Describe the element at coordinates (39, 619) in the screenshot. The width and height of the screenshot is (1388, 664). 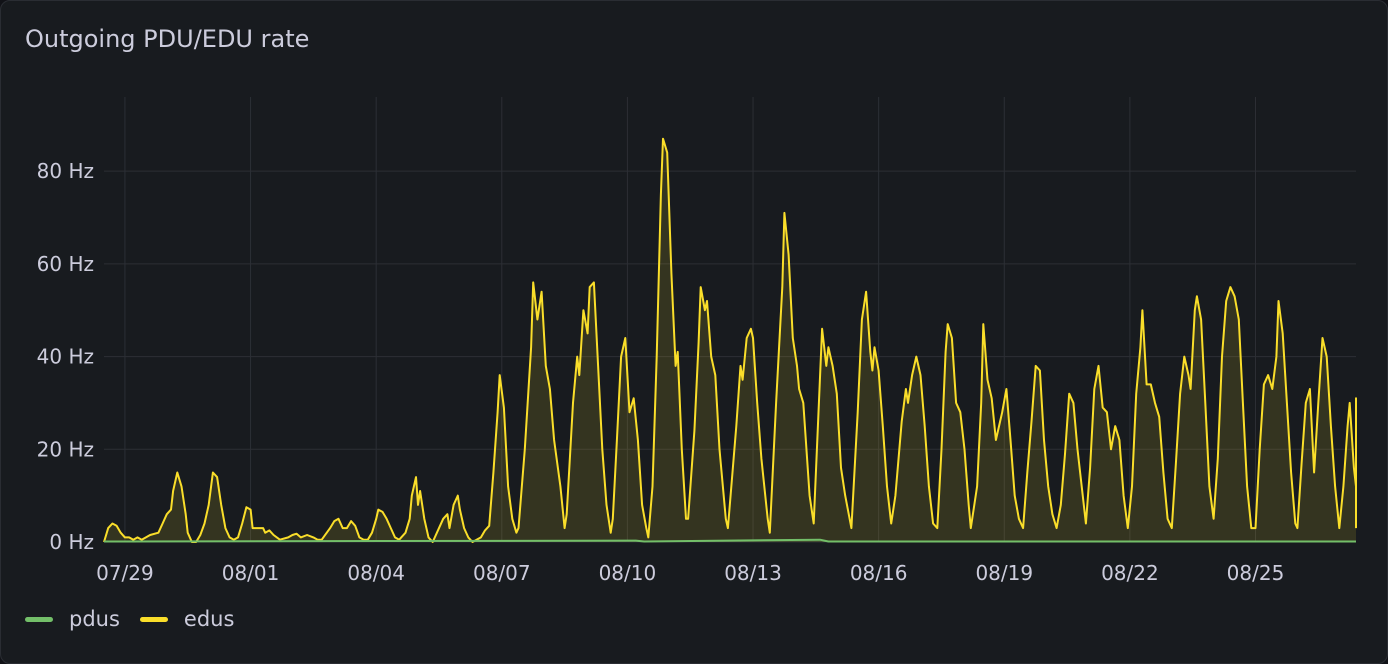
I see `legend-swatch-pdus` at that location.